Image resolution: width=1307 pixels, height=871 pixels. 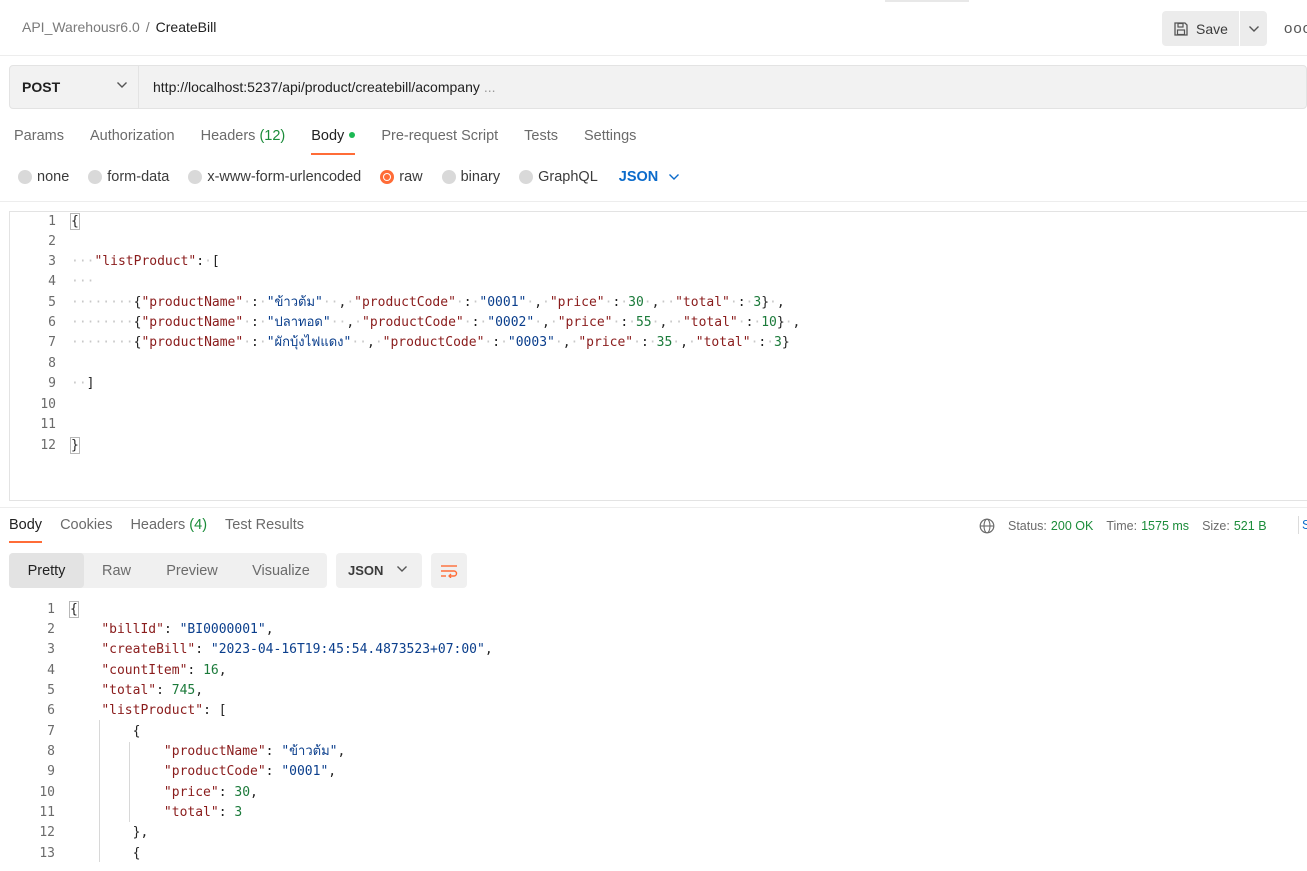 I want to click on top-divider, so click(x=927, y=1).